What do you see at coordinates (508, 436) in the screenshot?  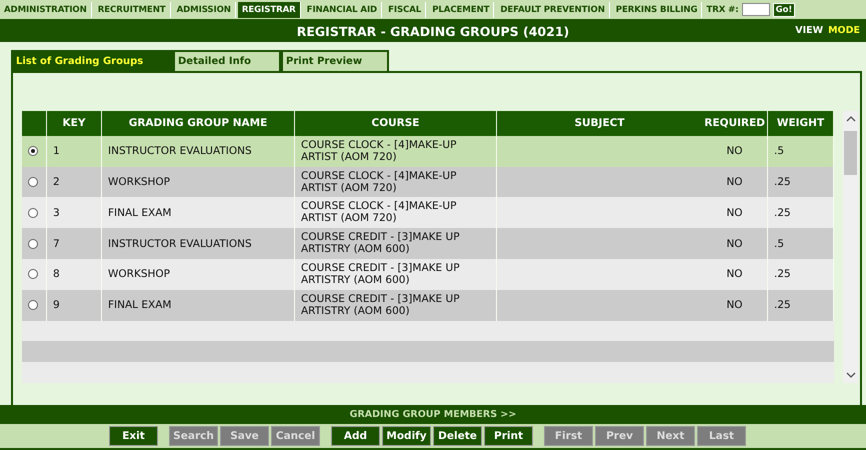 I see `action-button: Print` at bounding box center [508, 436].